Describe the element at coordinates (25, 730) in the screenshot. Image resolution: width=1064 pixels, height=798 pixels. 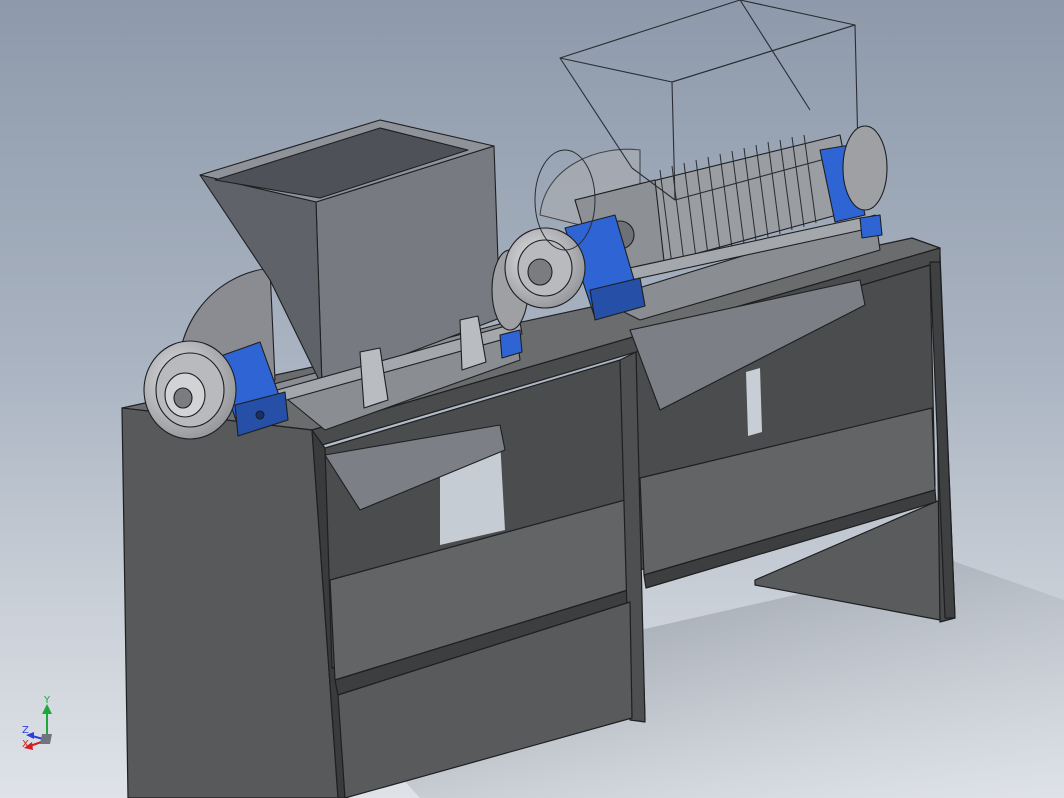
I see `z-axis-label: Z` at that location.